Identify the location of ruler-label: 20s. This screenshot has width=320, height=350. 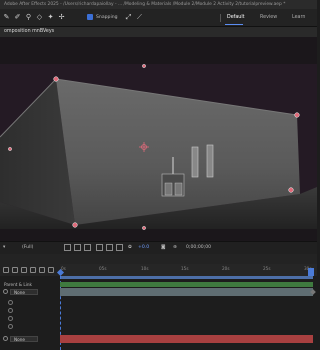
(226, 268).